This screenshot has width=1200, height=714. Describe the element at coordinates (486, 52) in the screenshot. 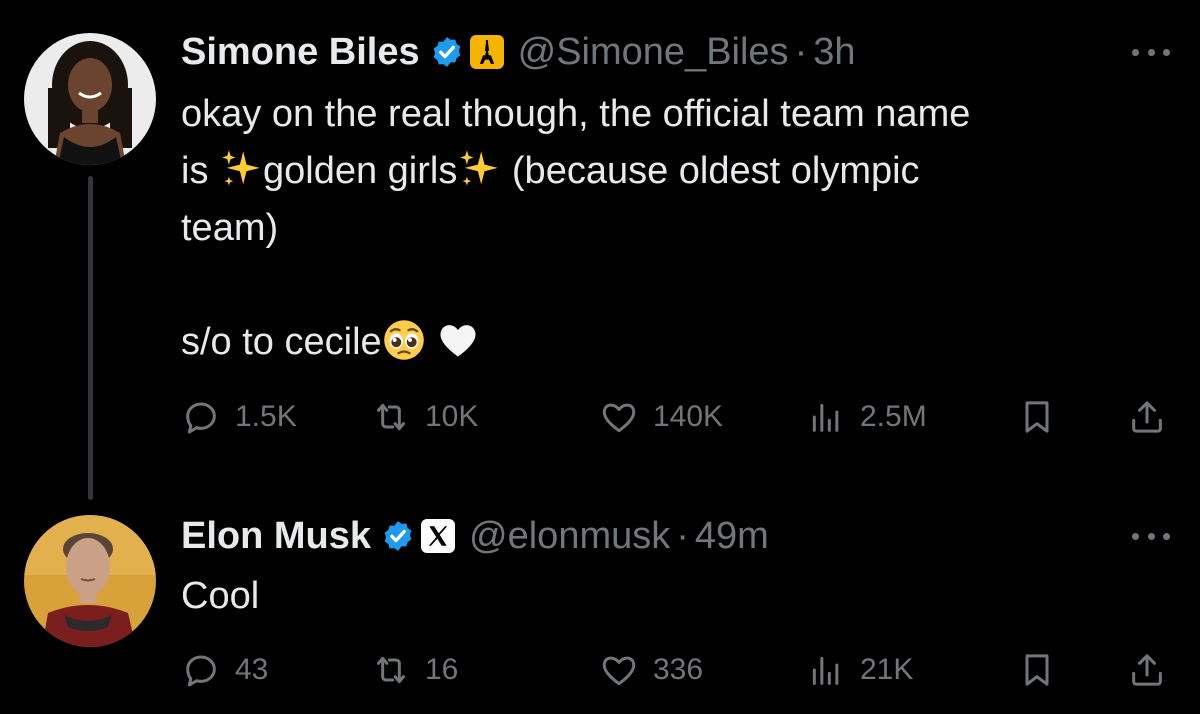

I see `eiffel-tower-icon` at that location.